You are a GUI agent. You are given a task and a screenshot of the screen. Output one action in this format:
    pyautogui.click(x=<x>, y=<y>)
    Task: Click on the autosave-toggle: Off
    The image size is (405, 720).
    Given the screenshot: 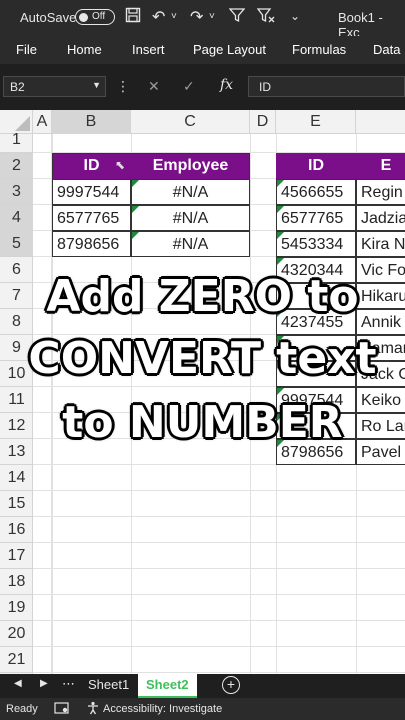 What is the action you would take?
    pyautogui.click(x=95, y=17)
    